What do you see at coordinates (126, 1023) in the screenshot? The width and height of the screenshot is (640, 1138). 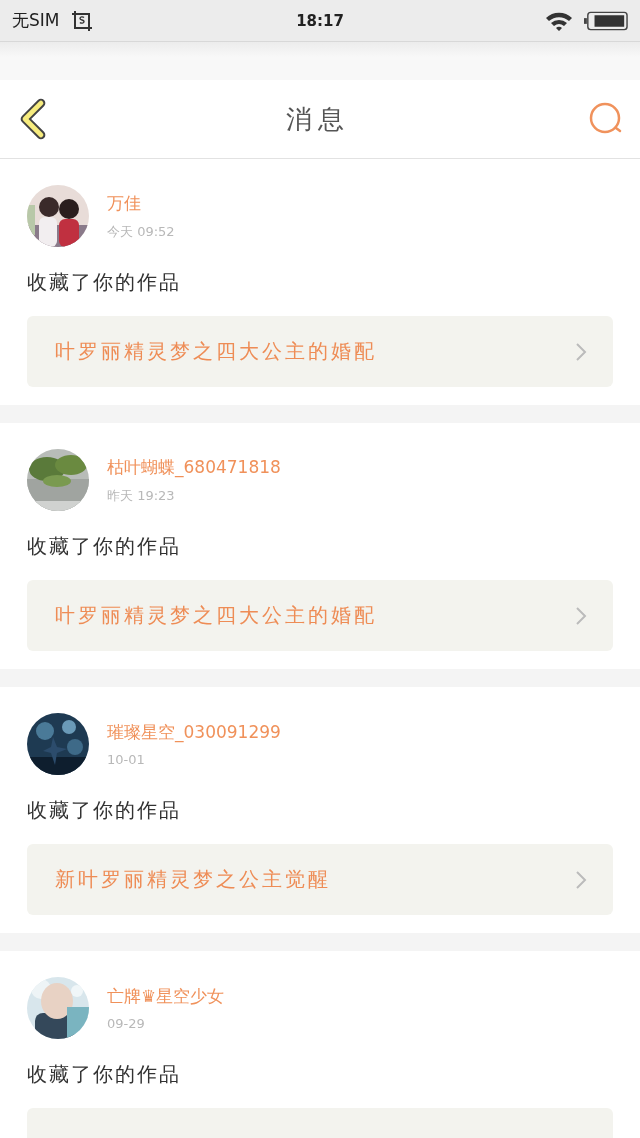 I see `timestamp: 09-29` at bounding box center [126, 1023].